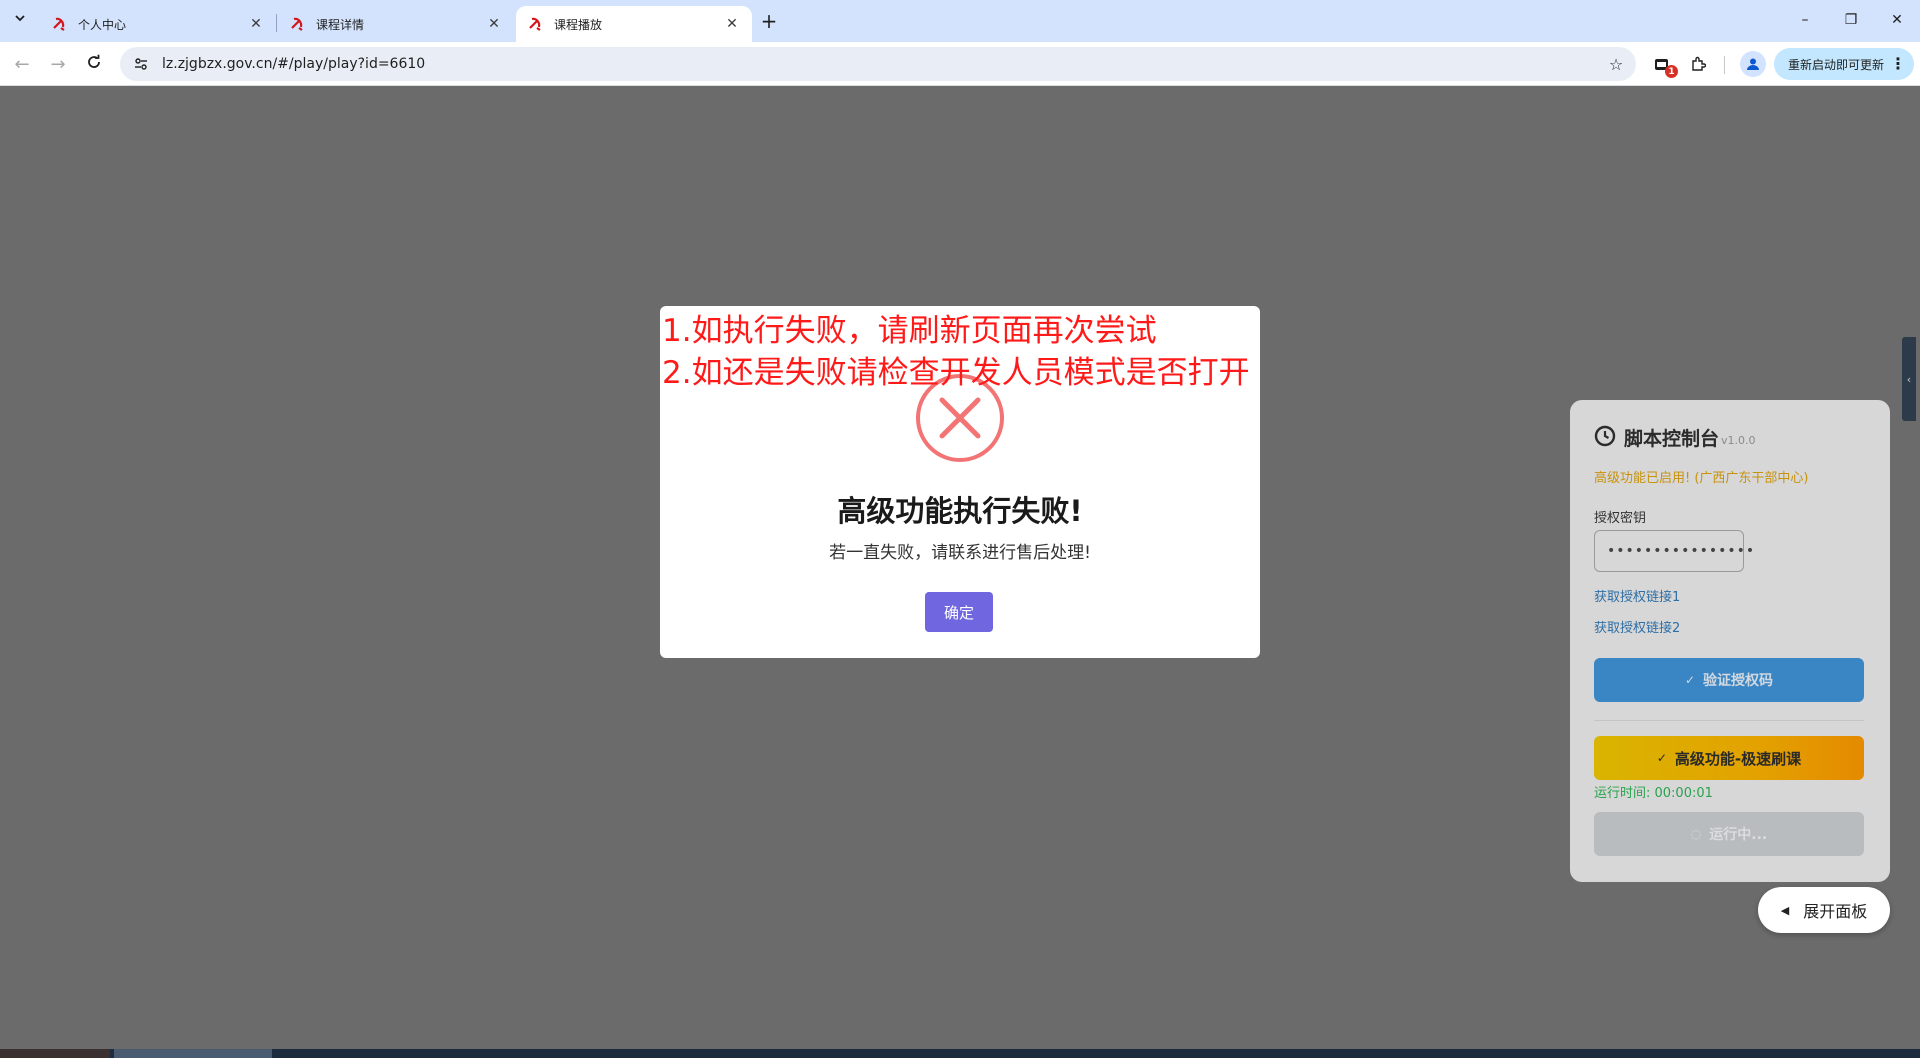 Image resolution: width=1920 pixels, height=1058 pixels. I want to click on tab-title: 课程详情, so click(340, 24).